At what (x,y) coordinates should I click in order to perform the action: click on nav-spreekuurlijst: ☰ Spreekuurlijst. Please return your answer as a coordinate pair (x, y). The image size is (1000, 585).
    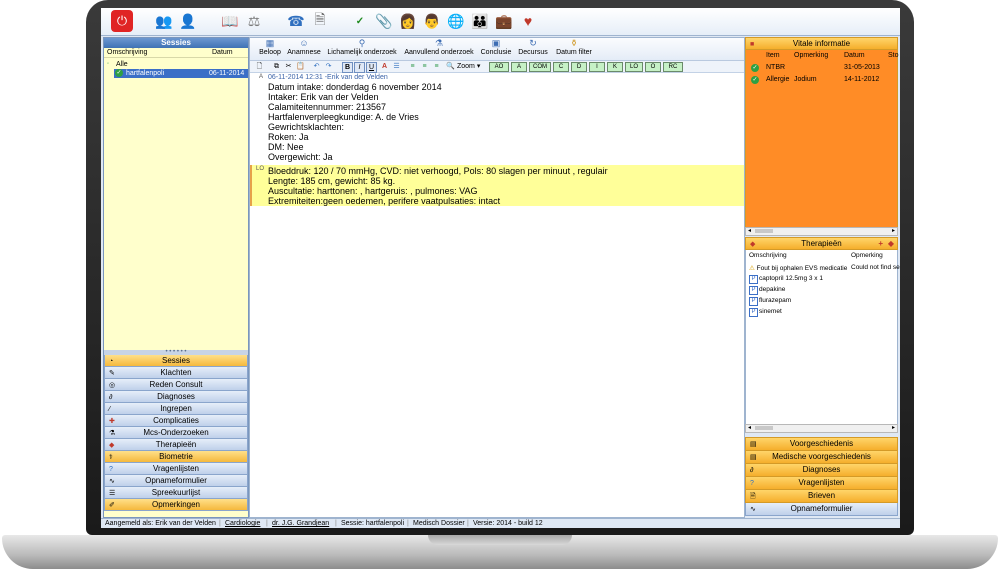
    Looking at the image, I should click on (176, 493).